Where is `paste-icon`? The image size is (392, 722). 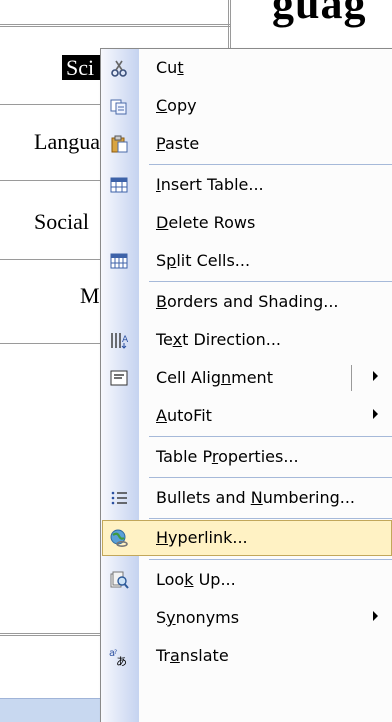
paste-icon is located at coordinates (119, 144).